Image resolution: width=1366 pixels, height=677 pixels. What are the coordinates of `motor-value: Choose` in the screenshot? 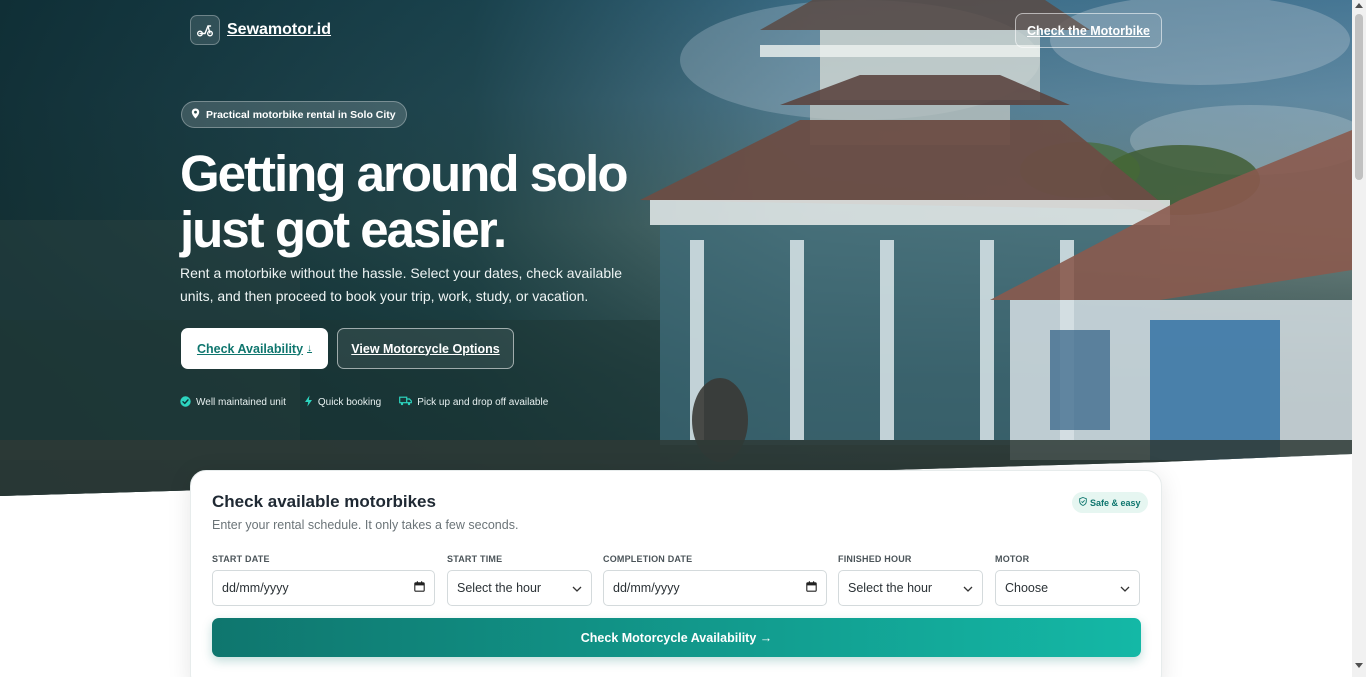 It's located at (1027, 588).